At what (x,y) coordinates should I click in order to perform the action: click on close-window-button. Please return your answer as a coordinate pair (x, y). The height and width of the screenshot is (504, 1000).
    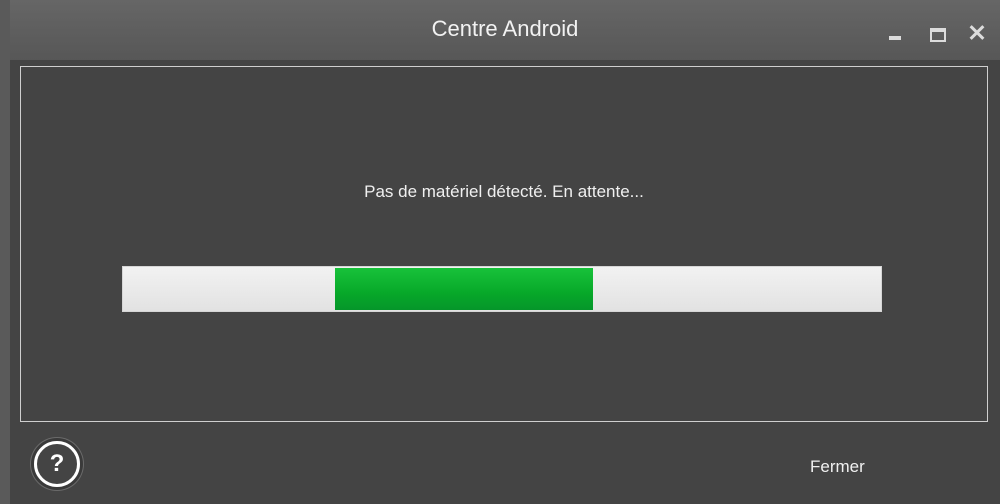
    Looking at the image, I should click on (978, 33).